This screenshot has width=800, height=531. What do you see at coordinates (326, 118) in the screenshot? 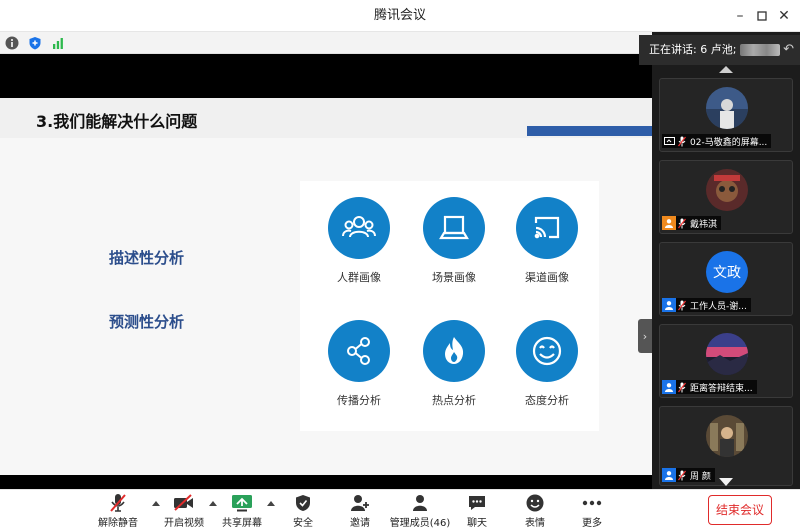
I see `slide-header: 3.我们能解决什么问题` at bounding box center [326, 118].